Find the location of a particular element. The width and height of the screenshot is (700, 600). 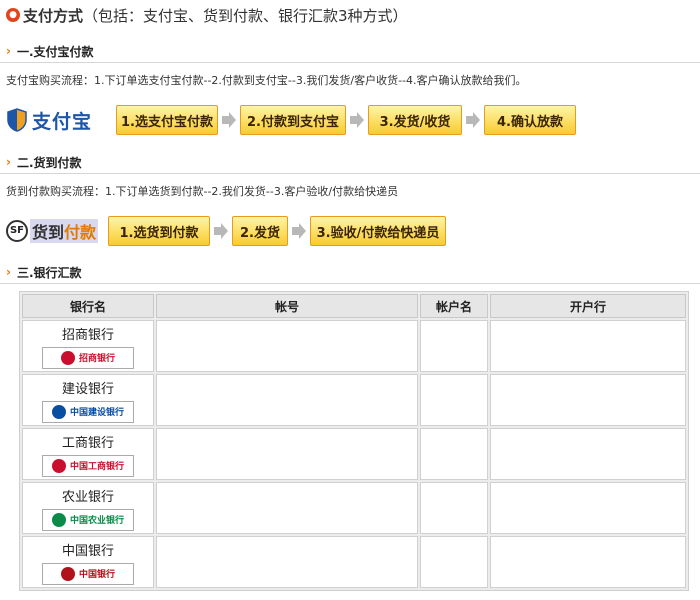

bank-logo-text: 中国农业银行 is located at coordinates (96, 521).